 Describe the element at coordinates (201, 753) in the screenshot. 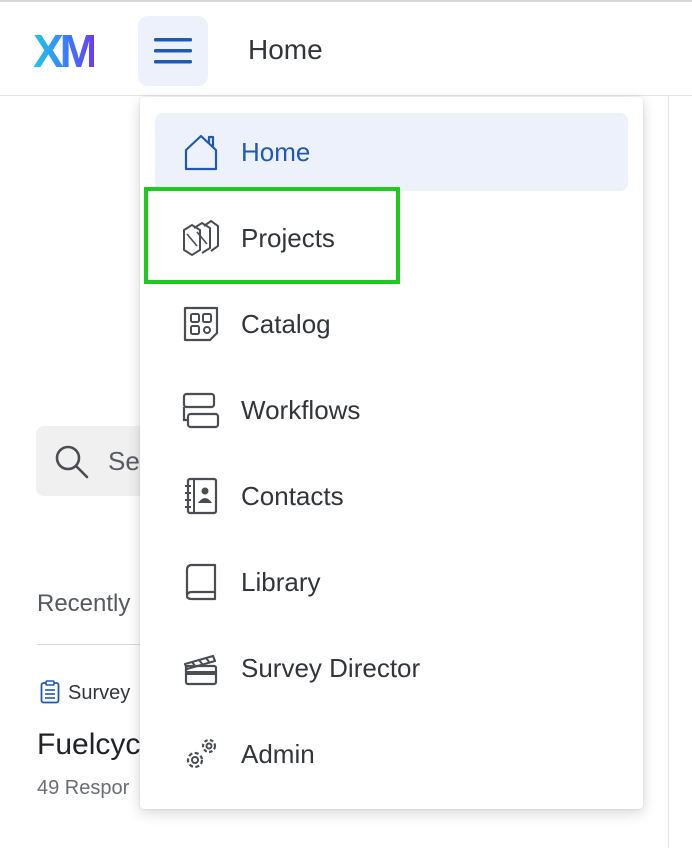

I see `gears-icon` at that location.